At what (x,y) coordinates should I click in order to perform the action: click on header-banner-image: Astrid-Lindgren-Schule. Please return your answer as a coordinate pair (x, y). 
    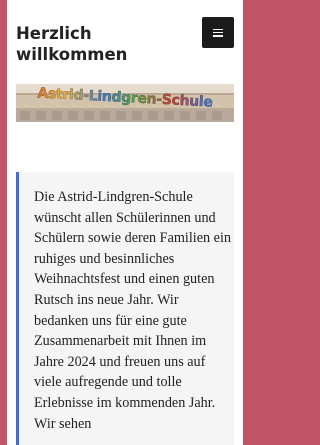
    Looking at the image, I should click on (125, 103).